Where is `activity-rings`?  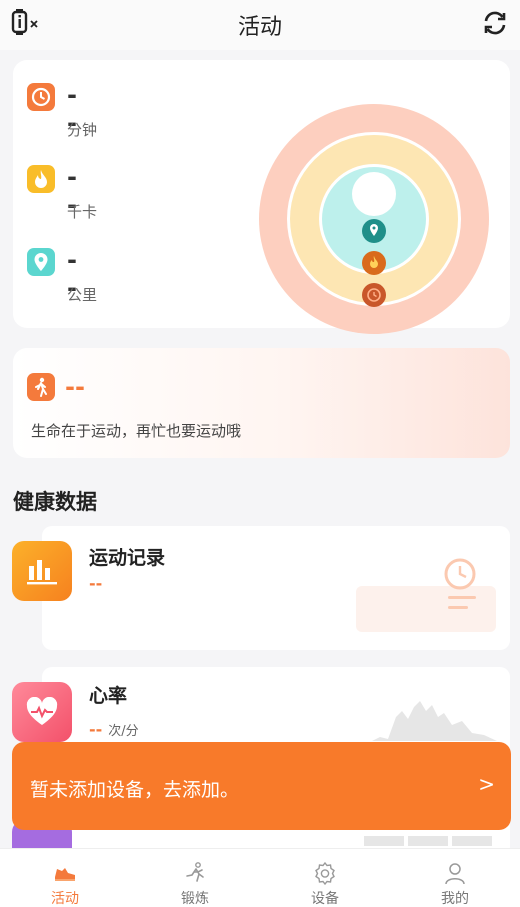
activity-rings is located at coordinates (374, 219).